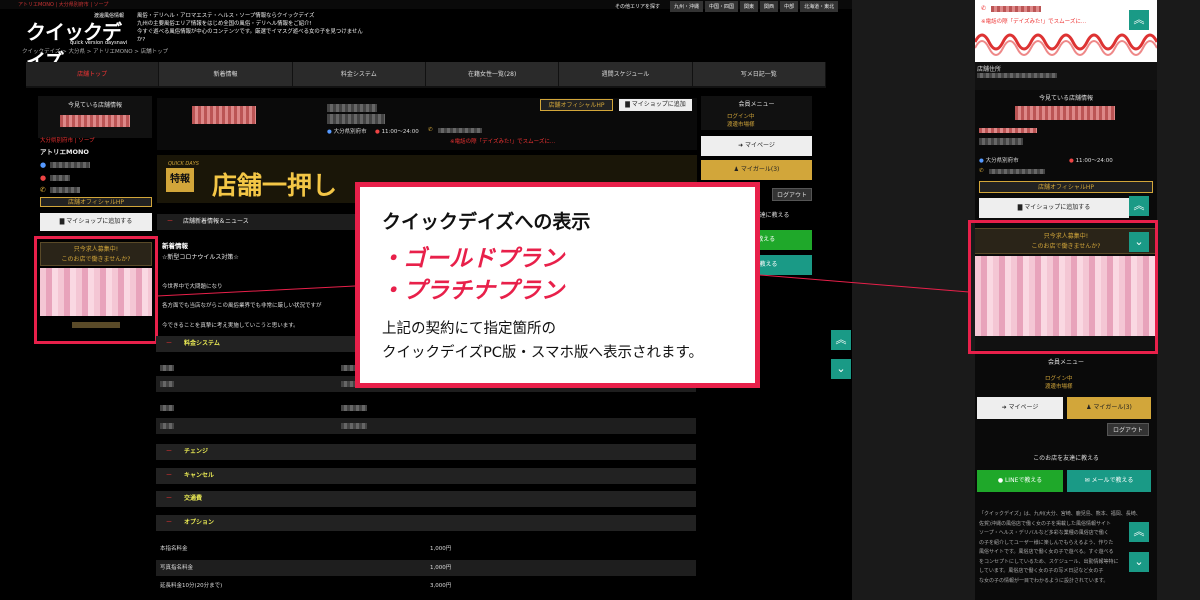 This screenshot has height=600, width=1200. Describe the element at coordinates (543, 353) in the screenshot. I see `callout-desc-line2: クイックデイズPC版・スマホ版へ表示されます。` at that location.